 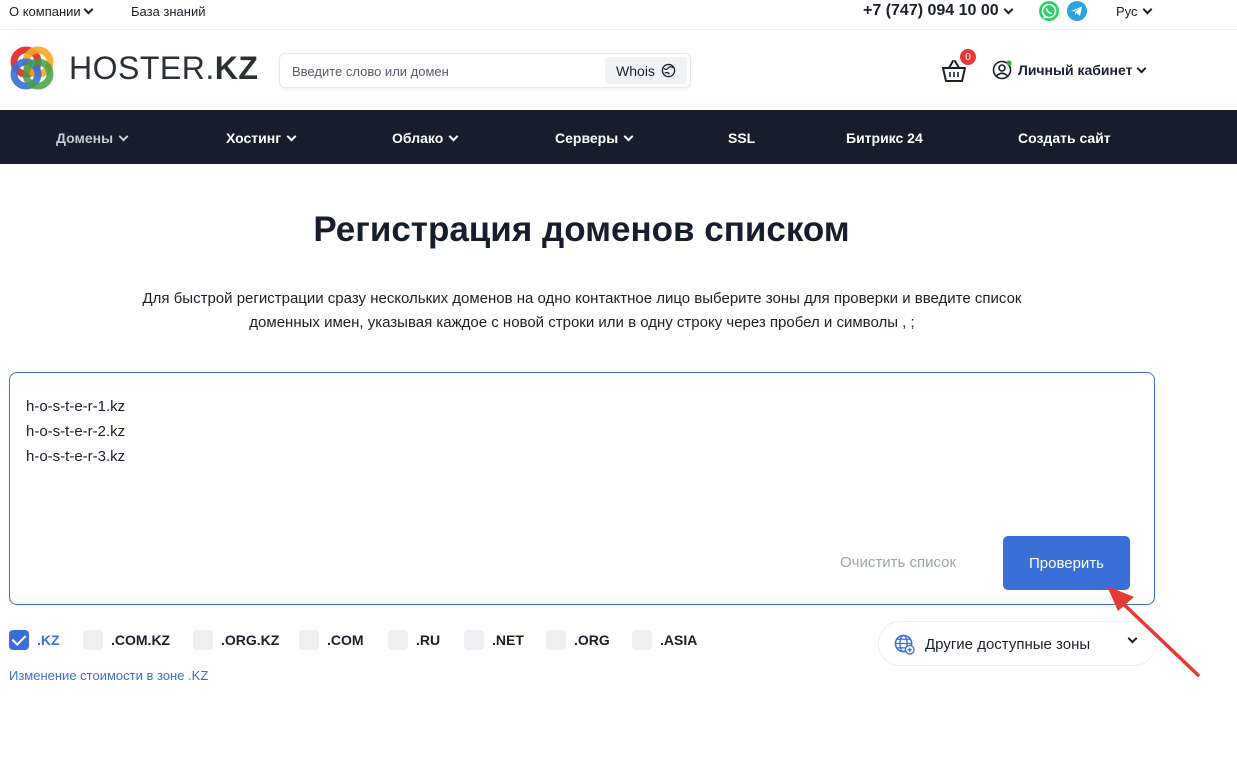 I want to click on zone-checkbox-com-kz: .COM.KZ, so click(x=126, y=640).